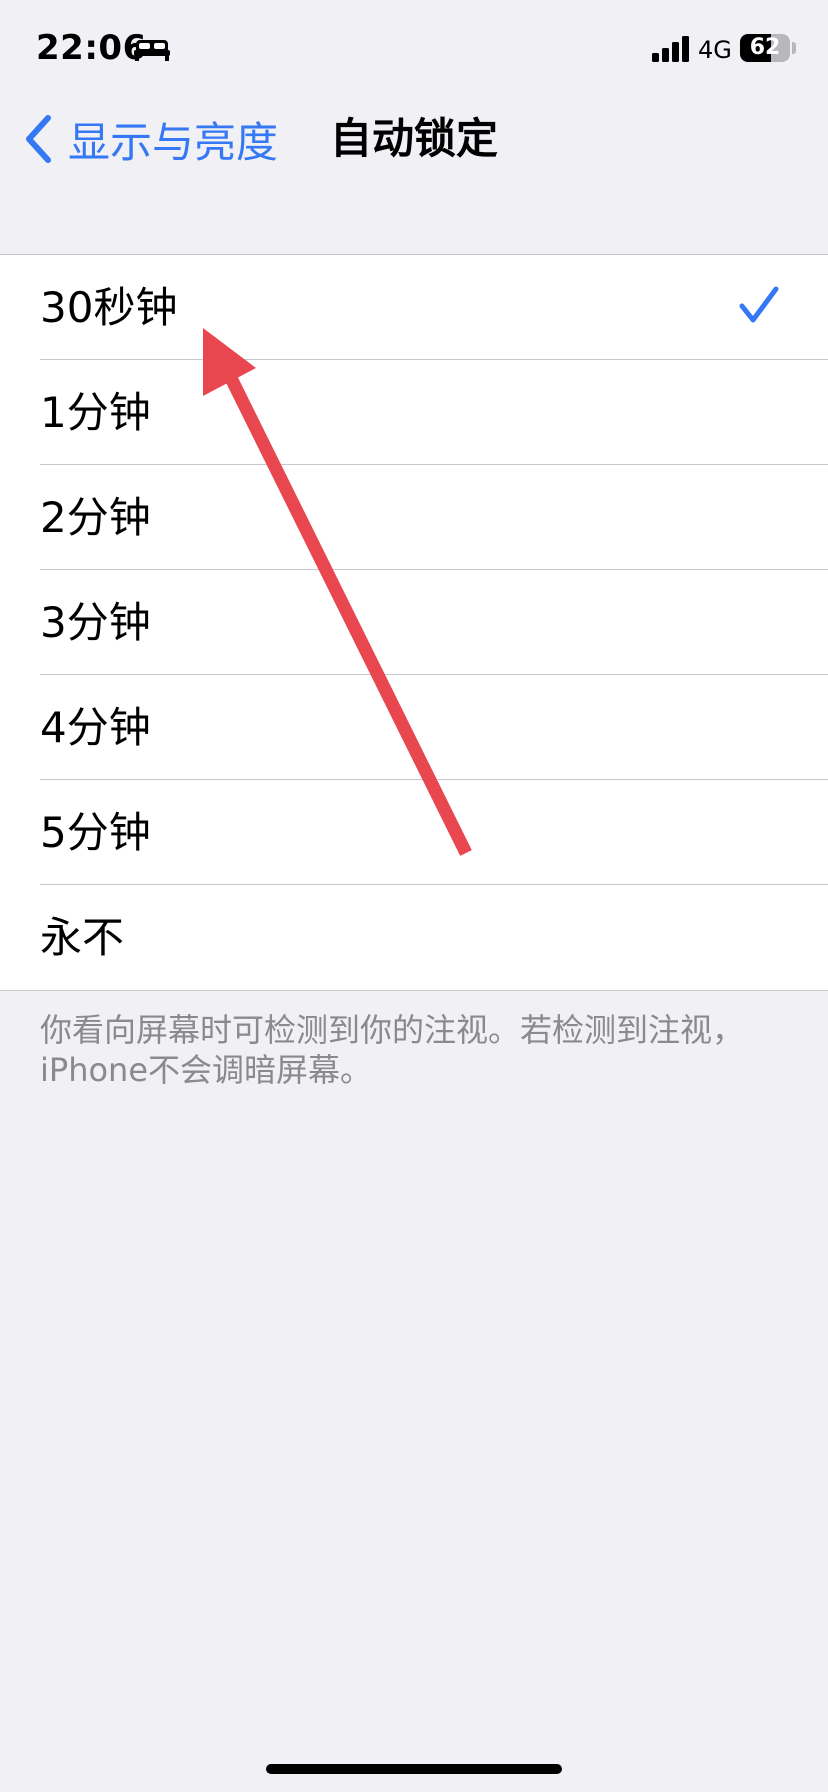 The width and height of the screenshot is (828, 1792). Describe the element at coordinates (414, 517) in the screenshot. I see `option-2-minutes: 2分钟` at that location.